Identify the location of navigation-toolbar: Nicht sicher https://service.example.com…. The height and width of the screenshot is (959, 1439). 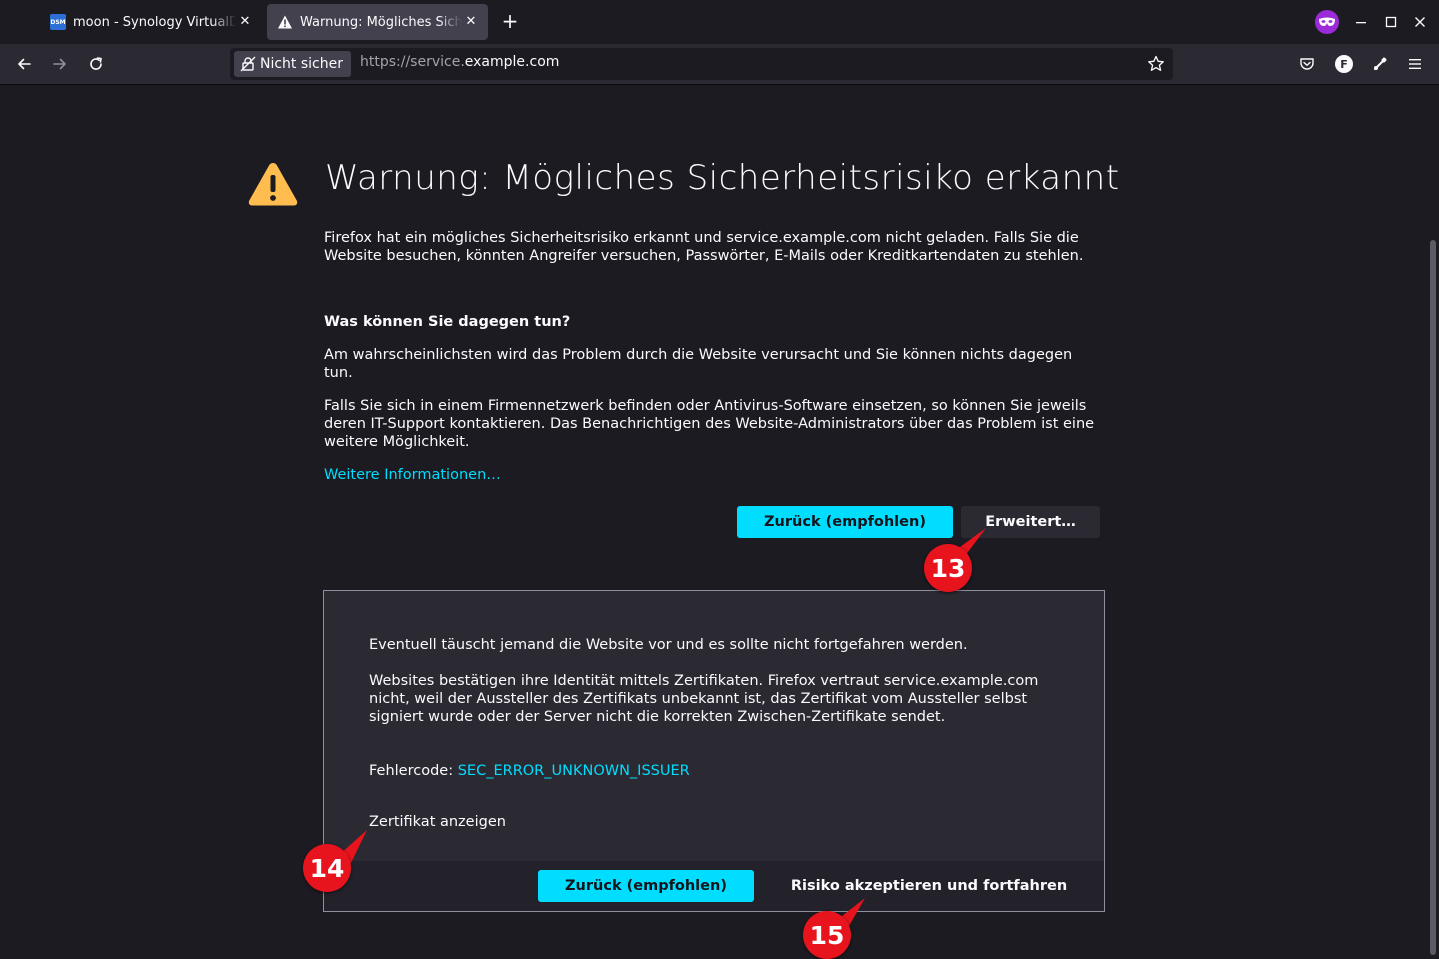
(719, 64).